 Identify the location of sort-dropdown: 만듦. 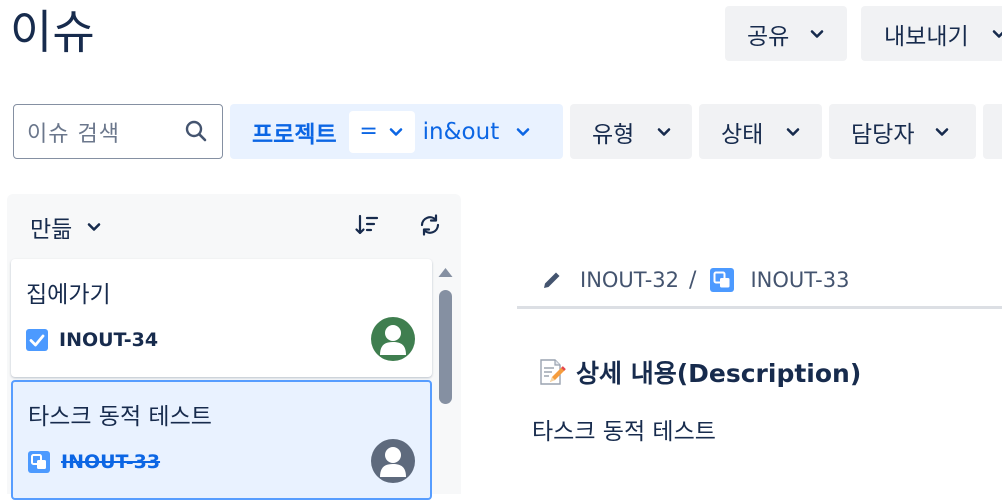
(66, 227).